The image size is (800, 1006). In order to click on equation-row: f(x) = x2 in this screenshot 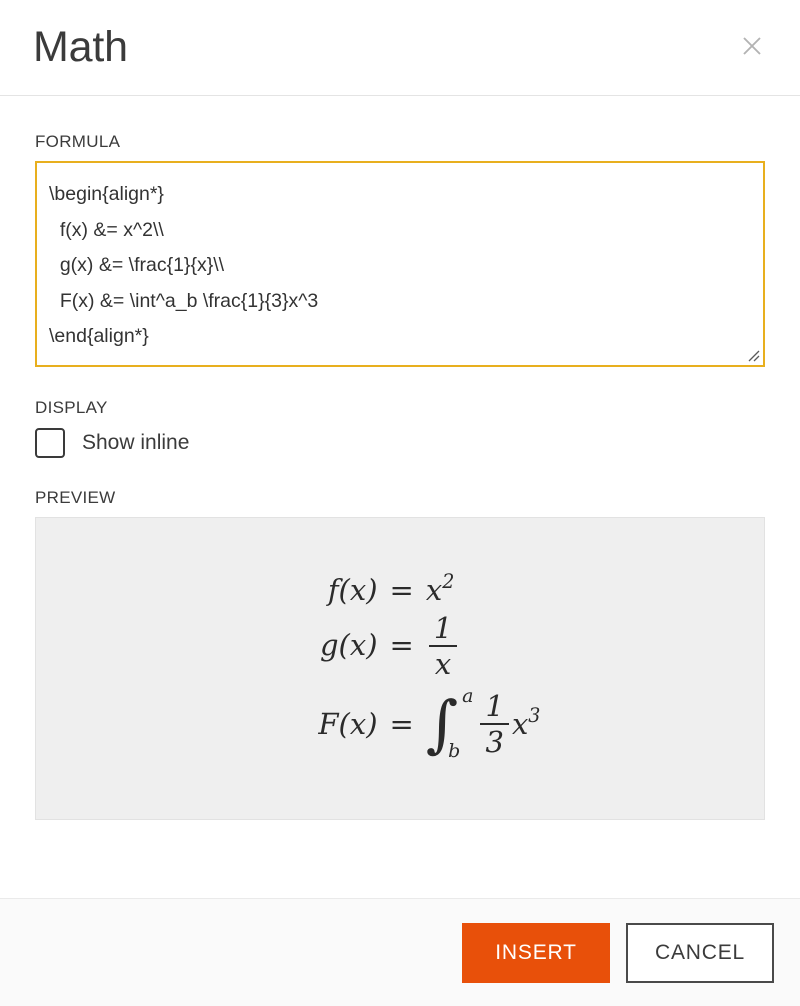, I will do `click(400, 588)`.